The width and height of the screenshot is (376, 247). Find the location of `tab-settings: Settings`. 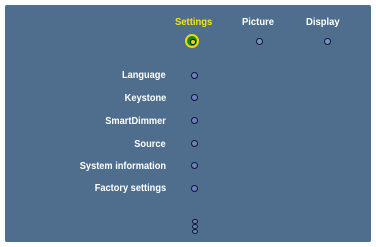

tab-settings: Settings is located at coordinates (193, 22).